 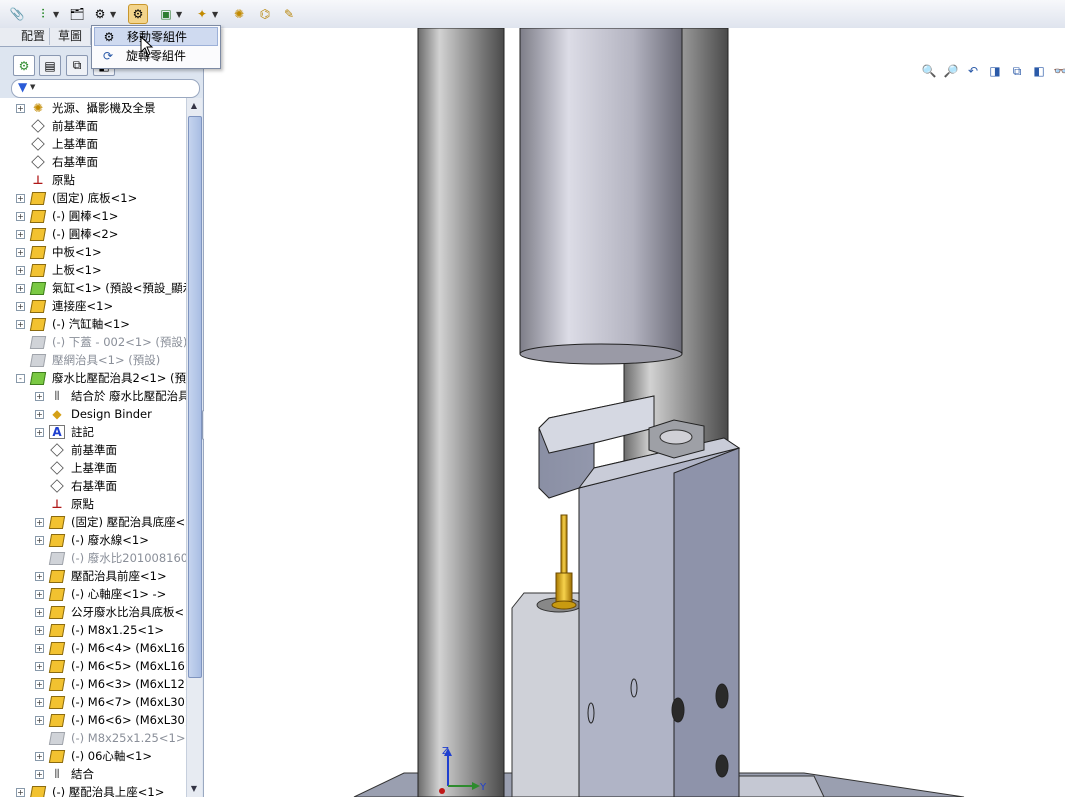 I want to click on lighting-icon: ✺, so click(x=239, y=14).